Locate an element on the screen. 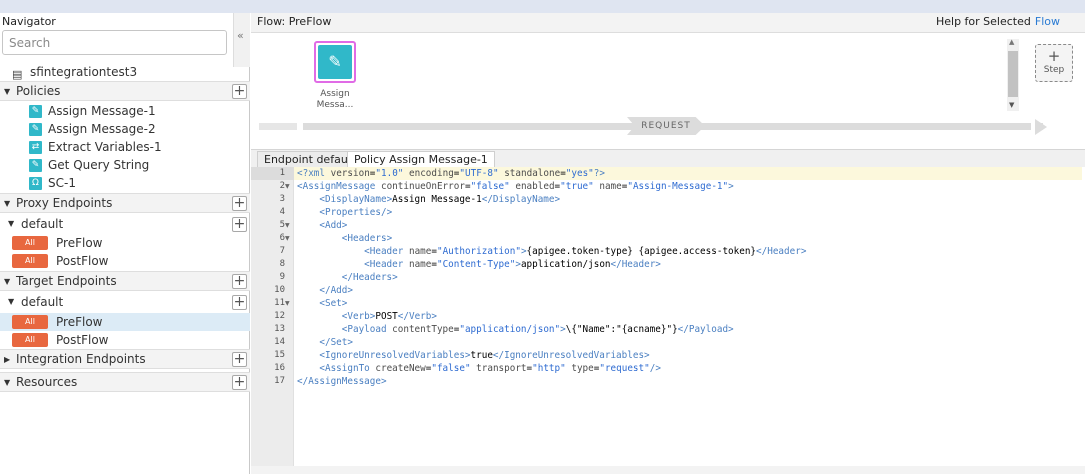 The width and height of the screenshot is (1085, 474). target-default-label: default is located at coordinates (42, 302).